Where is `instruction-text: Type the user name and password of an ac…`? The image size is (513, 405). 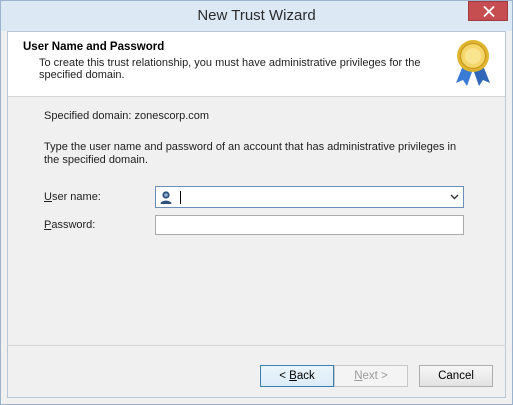
instruction-text: Type the user name and password of an ac… is located at coordinates (250, 153).